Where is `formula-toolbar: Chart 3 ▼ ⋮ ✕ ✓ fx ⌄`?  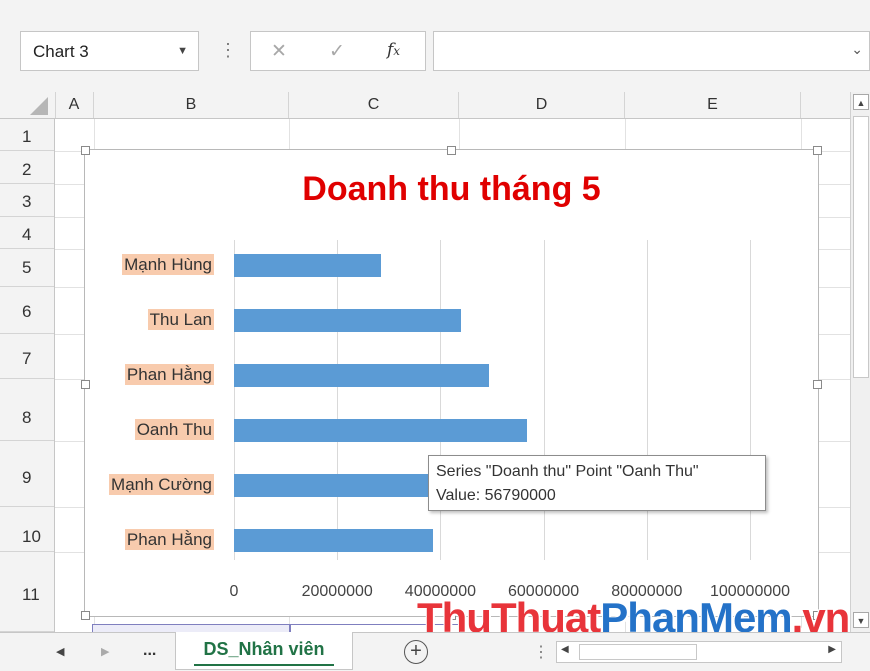 formula-toolbar: Chart 3 ▼ ⋮ ✕ ✓ fx ⌄ is located at coordinates (435, 46).